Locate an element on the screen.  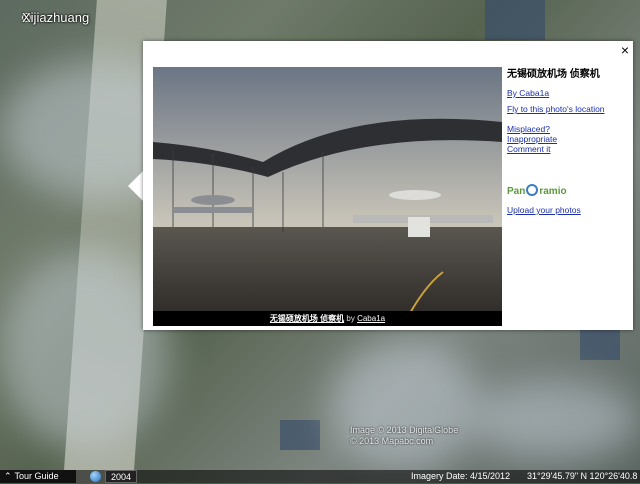
inappropriate-link: Inappropriate is located at coordinates (567, 139).